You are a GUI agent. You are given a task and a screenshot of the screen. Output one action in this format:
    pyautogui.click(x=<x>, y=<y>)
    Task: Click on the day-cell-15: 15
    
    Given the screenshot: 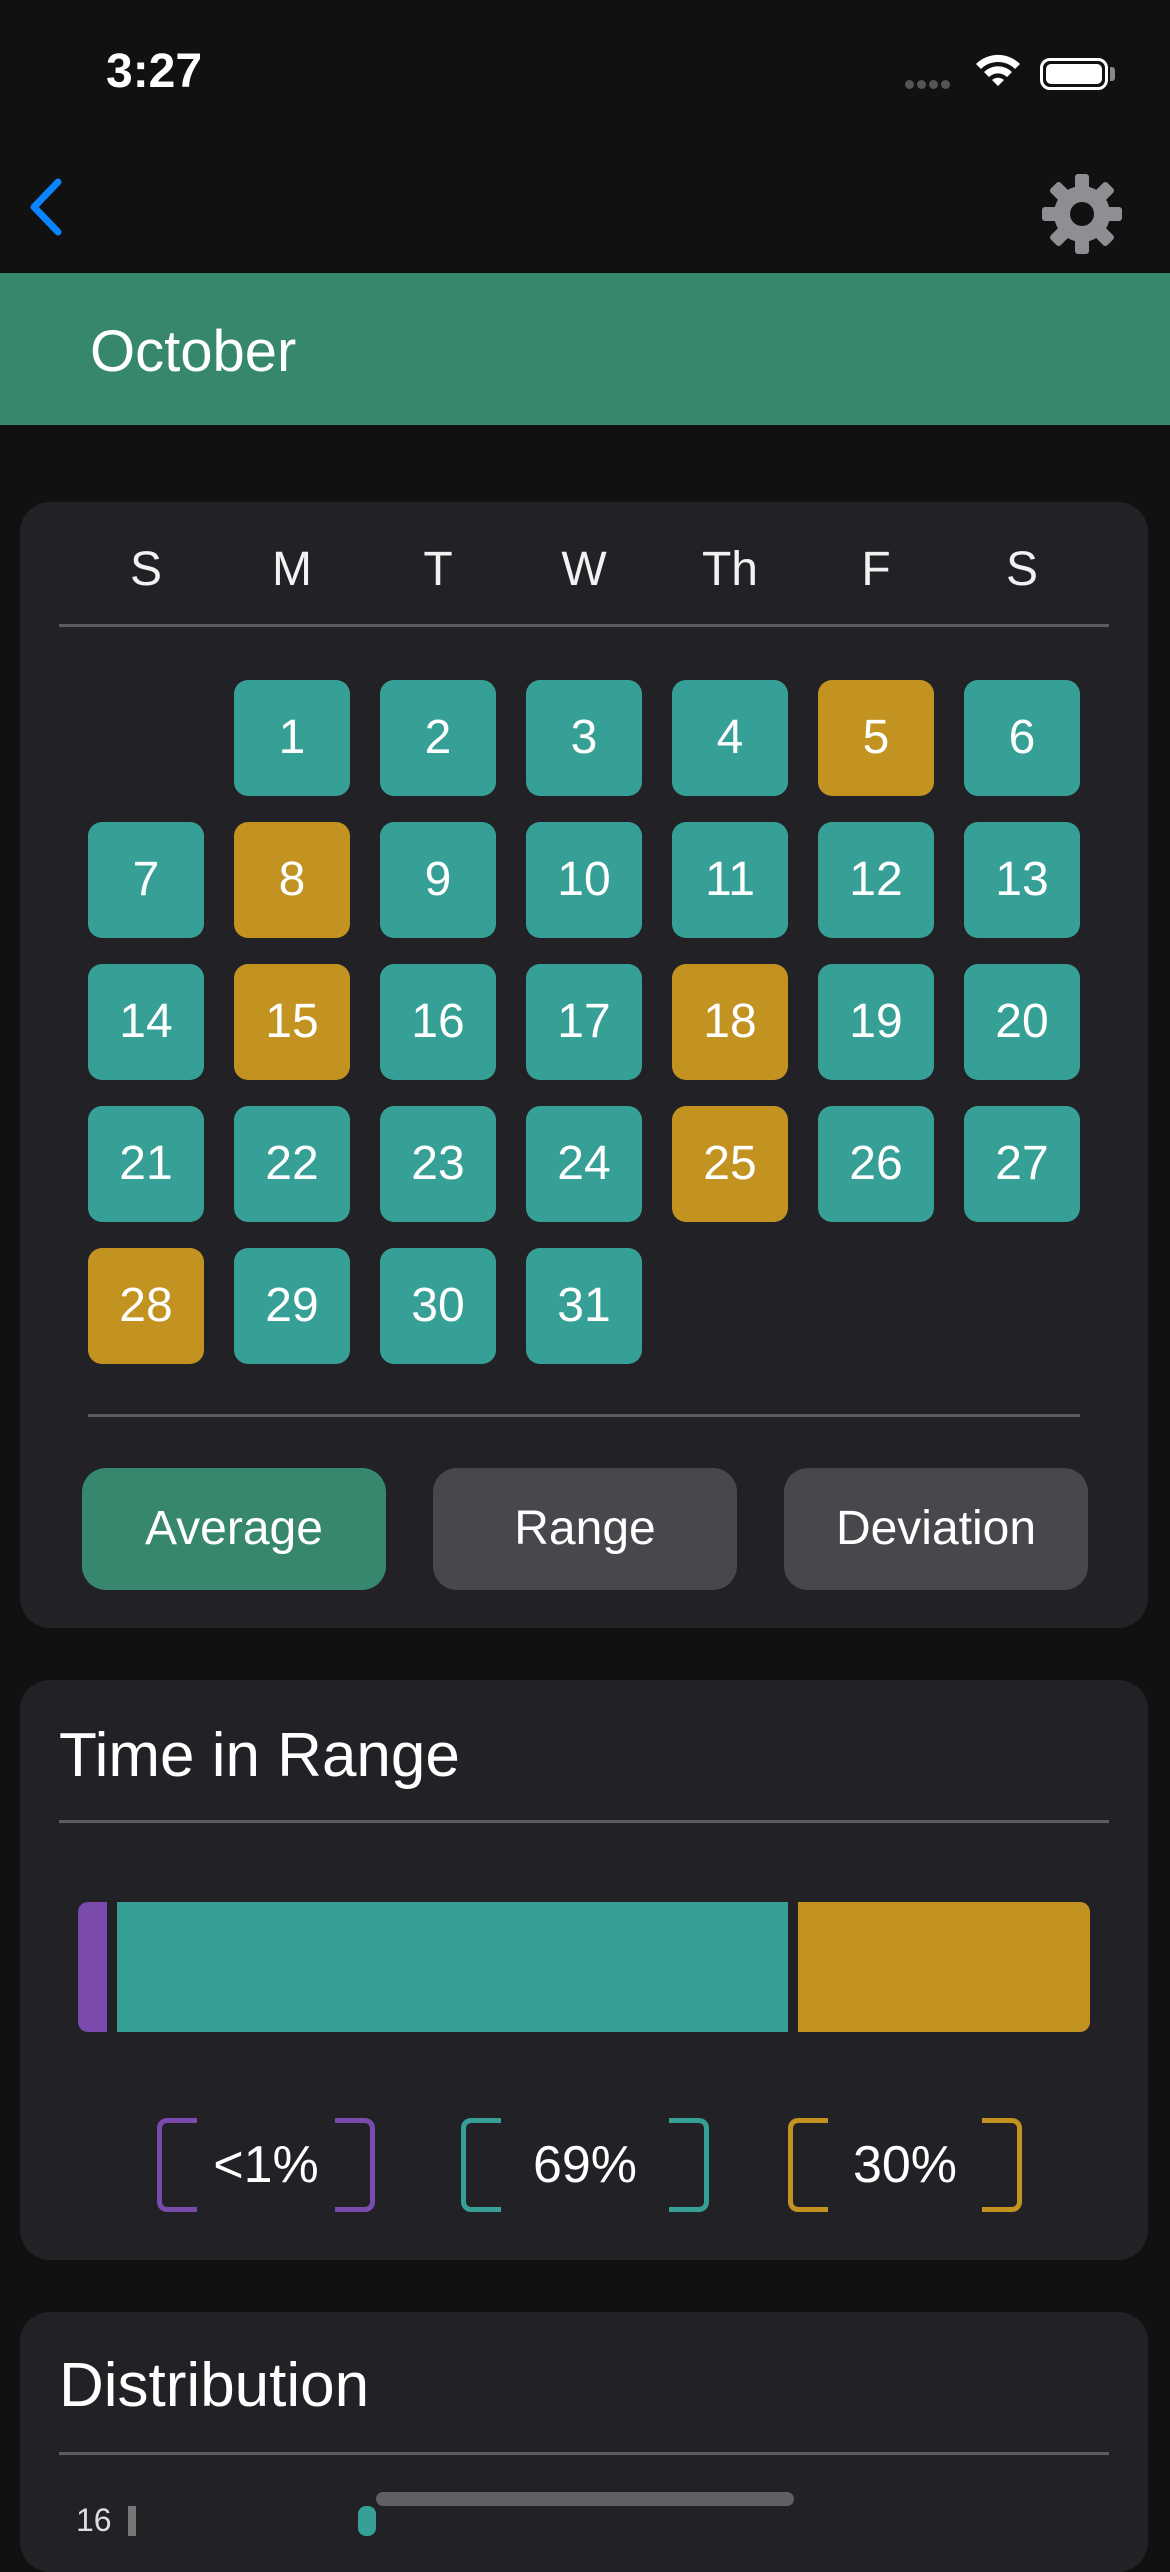 What is the action you would take?
    pyautogui.click(x=292, y=1022)
    